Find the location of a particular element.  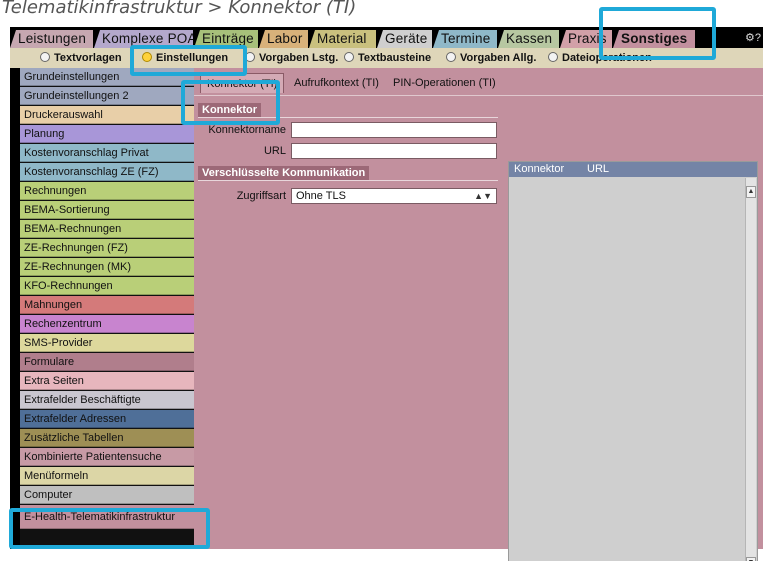

tab-komplexe-poa: Komplexe POA is located at coordinates (143, 39).